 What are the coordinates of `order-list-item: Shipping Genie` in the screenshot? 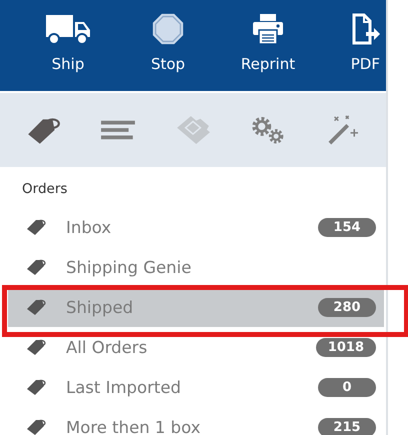 It's located at (196, 267).